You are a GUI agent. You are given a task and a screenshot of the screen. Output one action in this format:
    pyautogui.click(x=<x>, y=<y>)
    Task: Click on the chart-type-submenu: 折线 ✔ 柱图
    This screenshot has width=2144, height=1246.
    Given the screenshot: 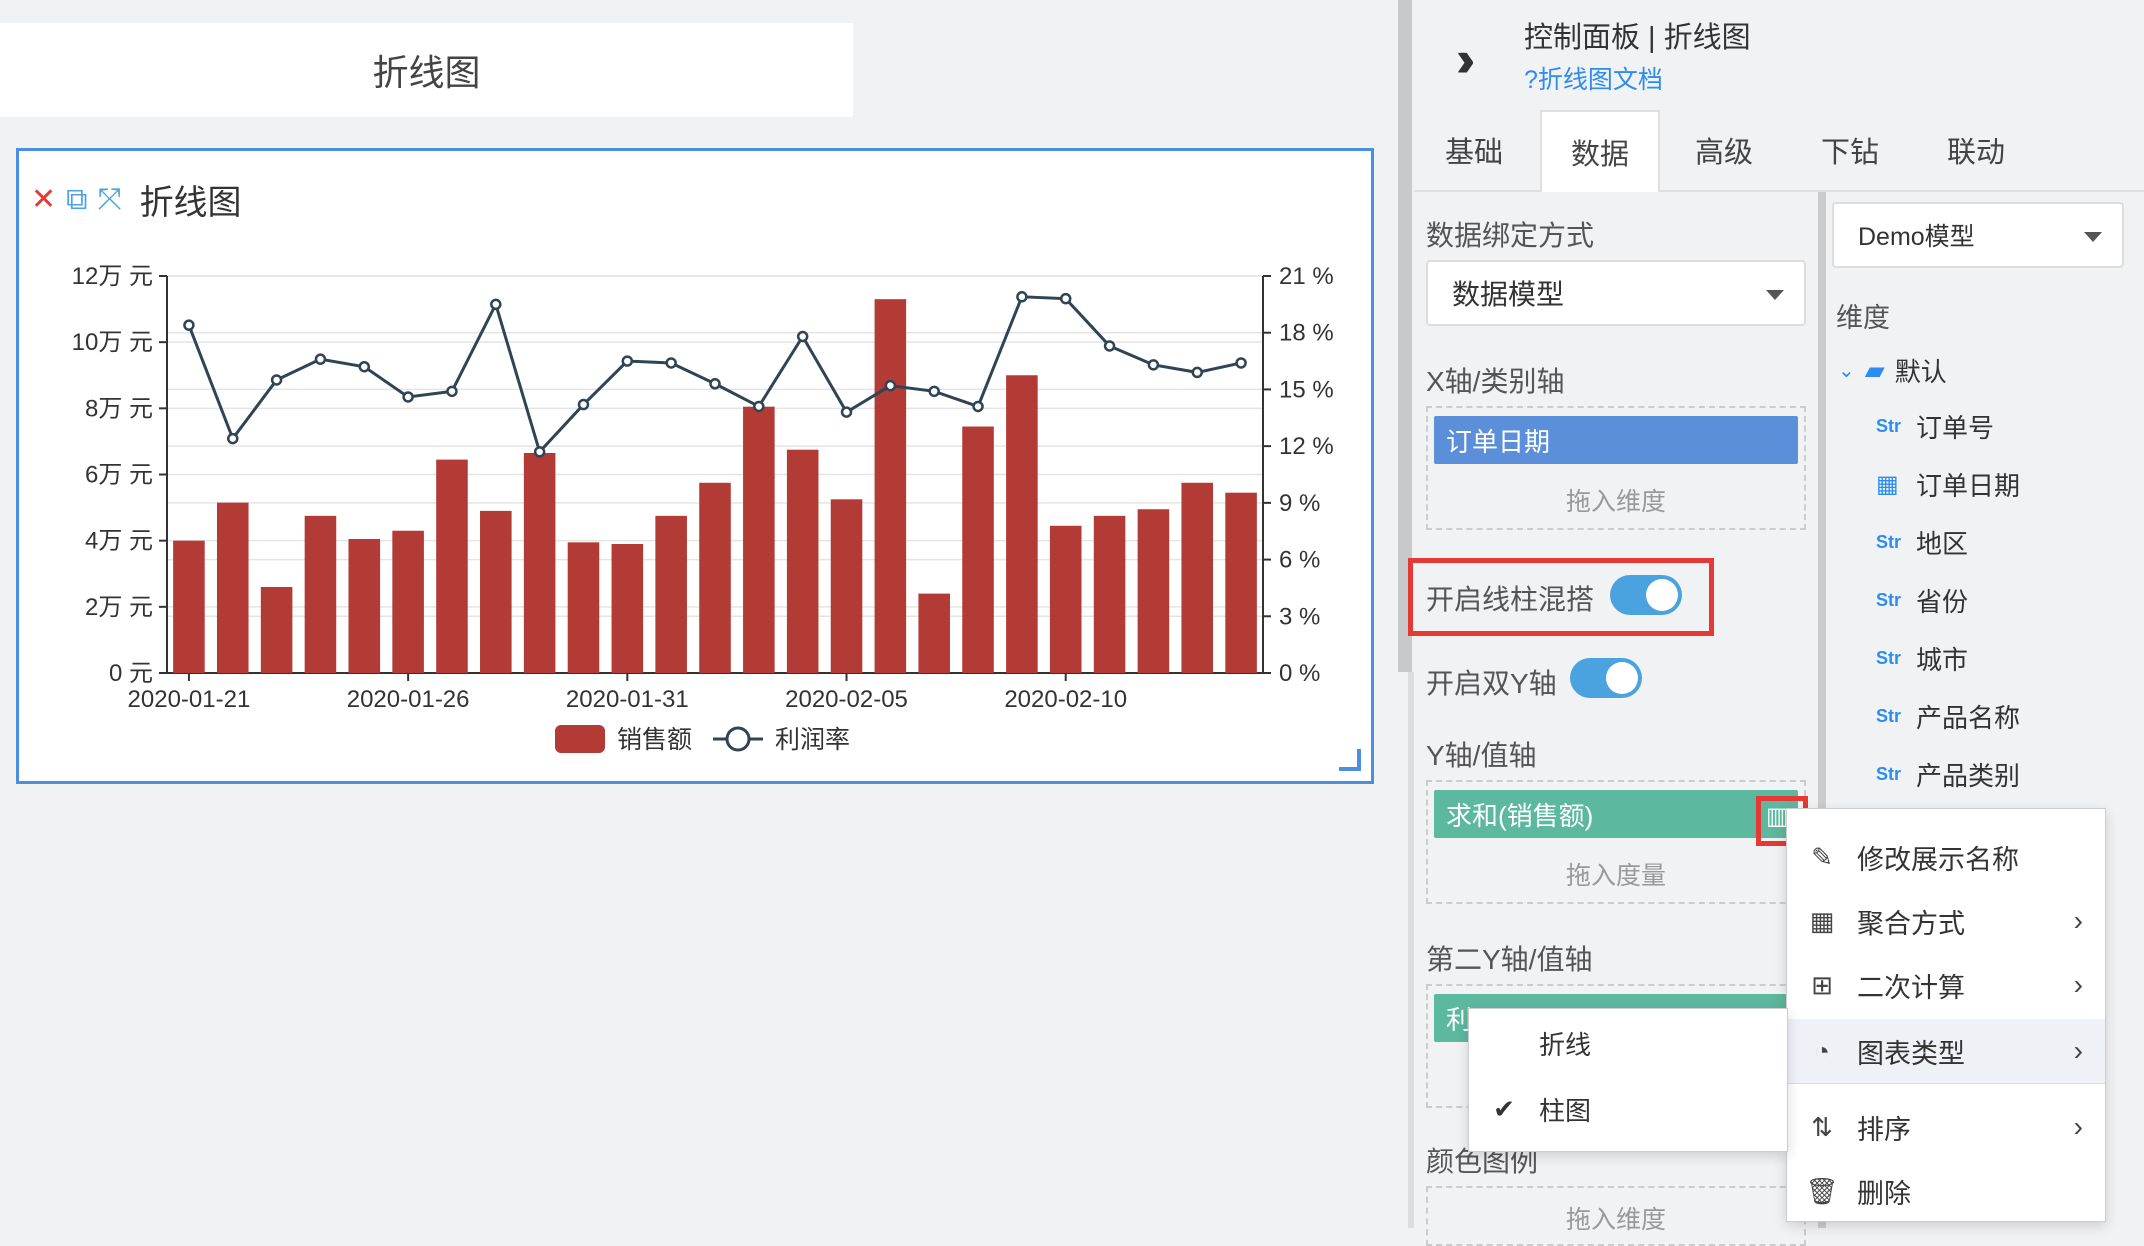 What is the action you would take?
    pyautogui.click(x=1628, y=1080)
    